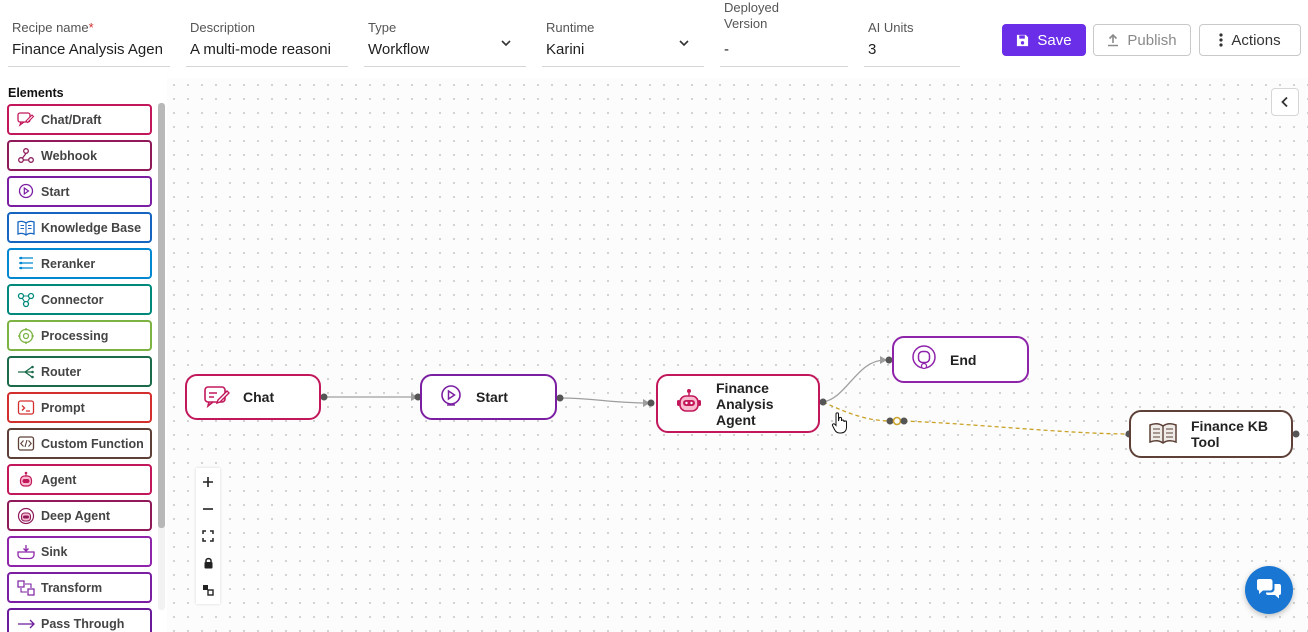 The width and height of the screenshot is (1308, 632). I want to click on recipe-name-field: Recipe name* Finance Analysis Agen, so click(89, 35).